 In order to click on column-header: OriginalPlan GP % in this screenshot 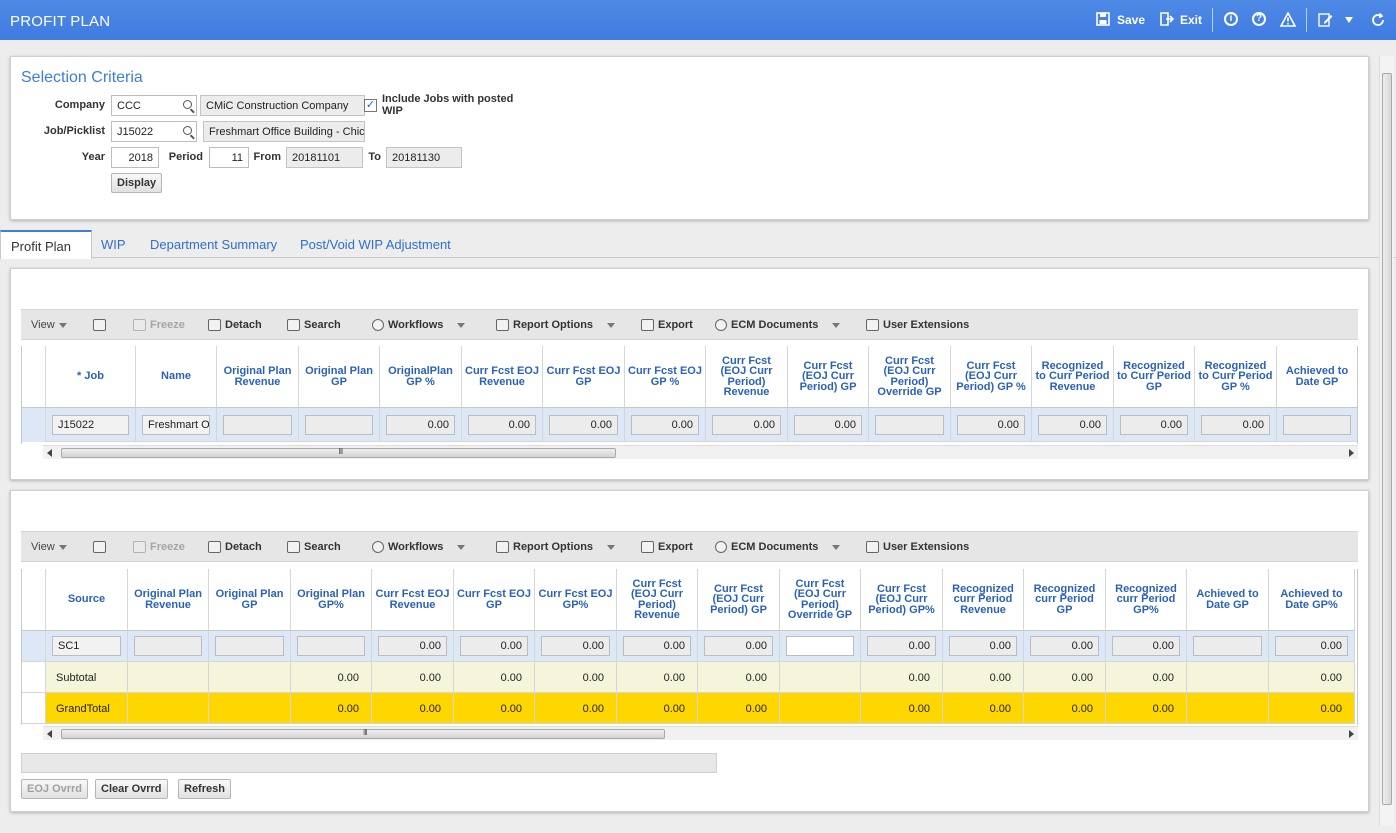, I will do `click(421, 377)`.